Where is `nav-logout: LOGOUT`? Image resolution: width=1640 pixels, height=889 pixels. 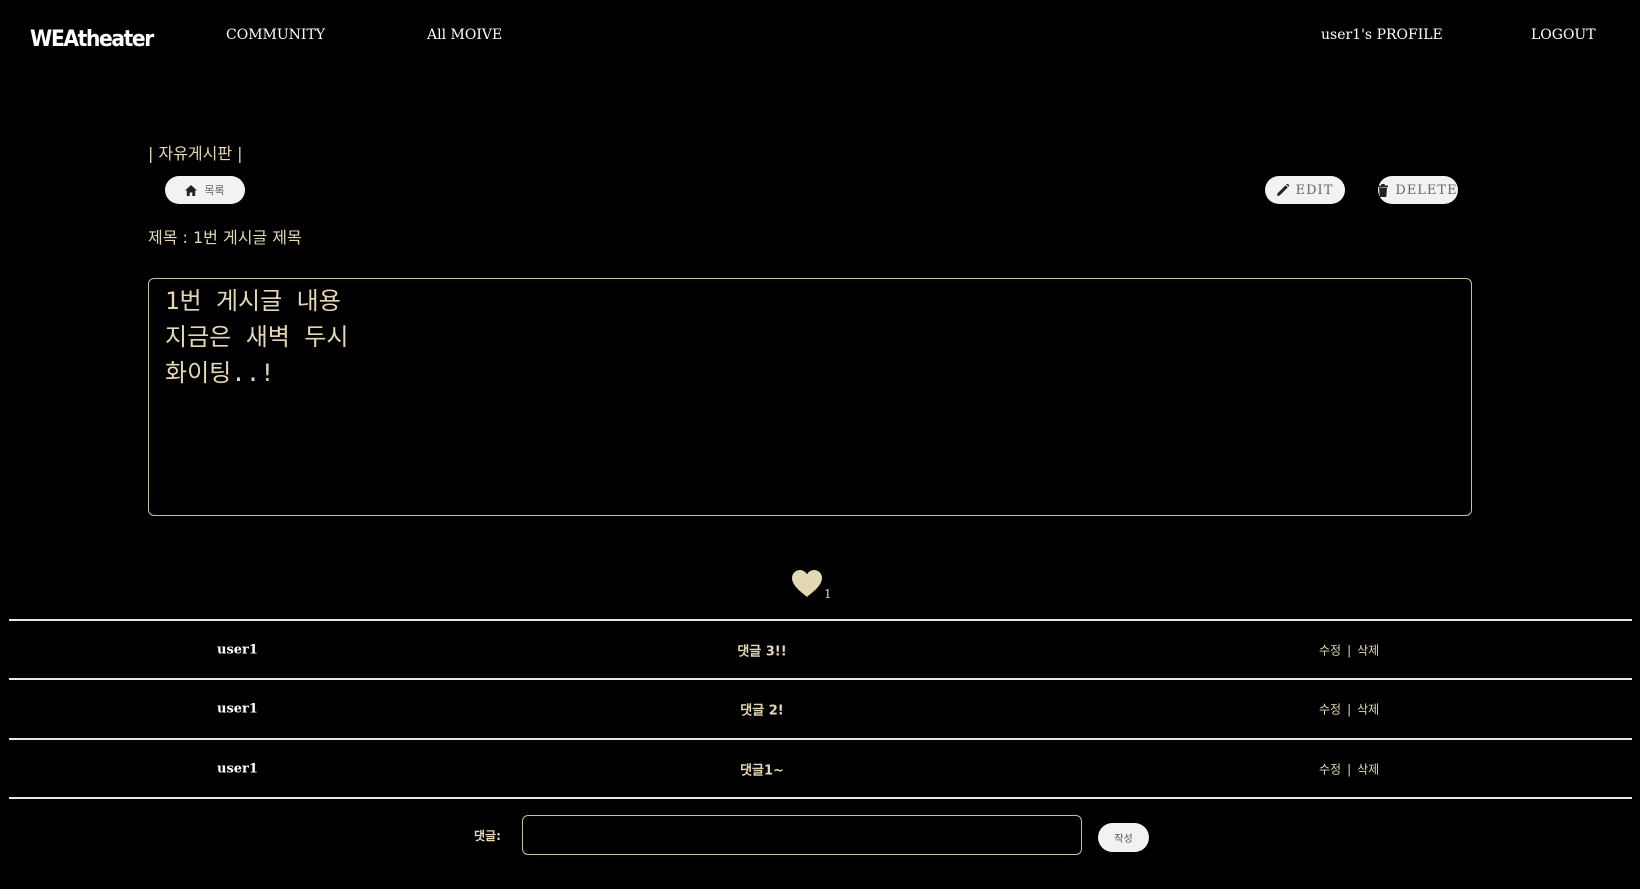
nav-logout: LOGOUT is located at coordinates (1563, 35).